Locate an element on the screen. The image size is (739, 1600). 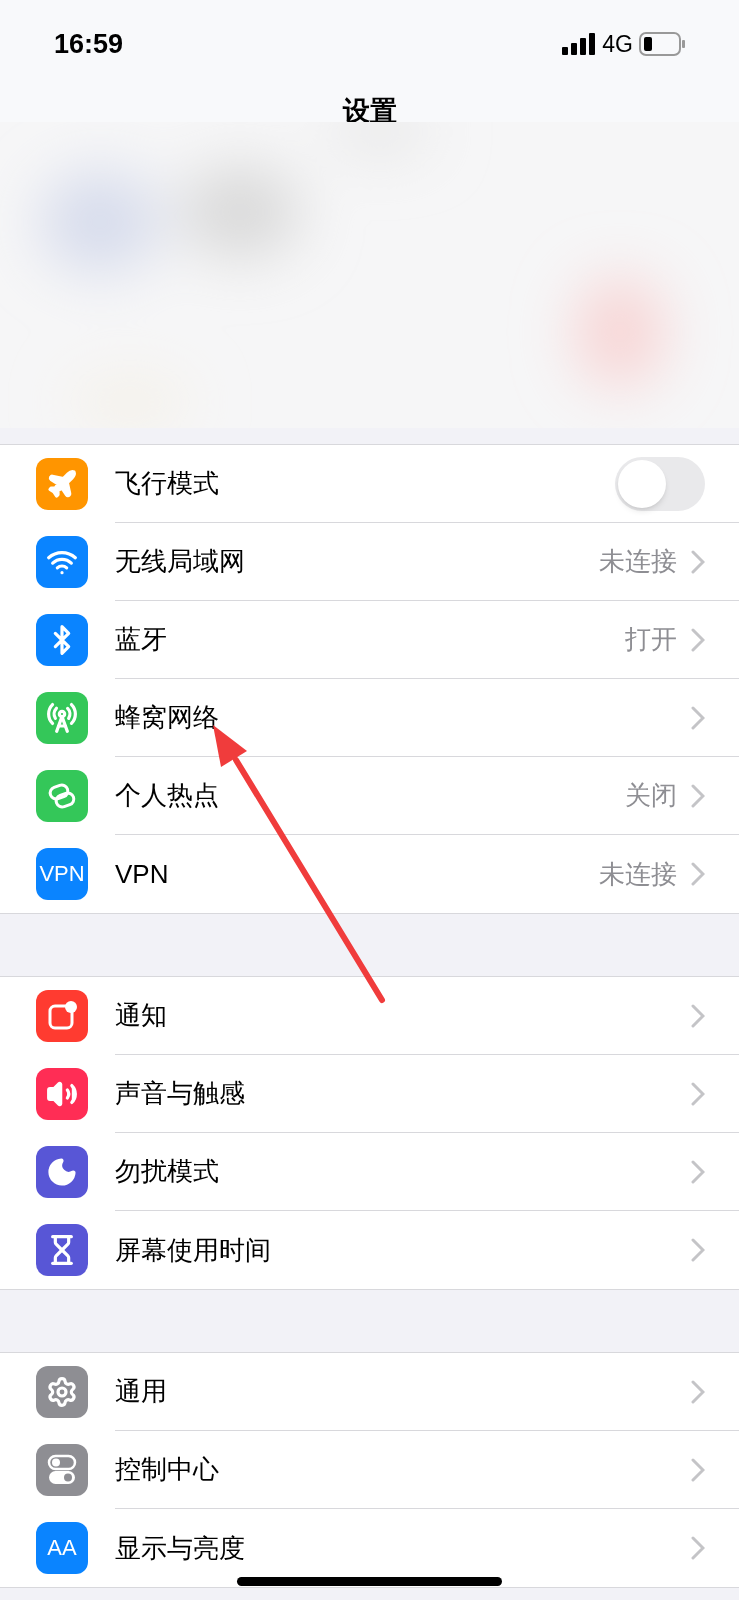
switches-icon is located at coordinates (62, 1470).